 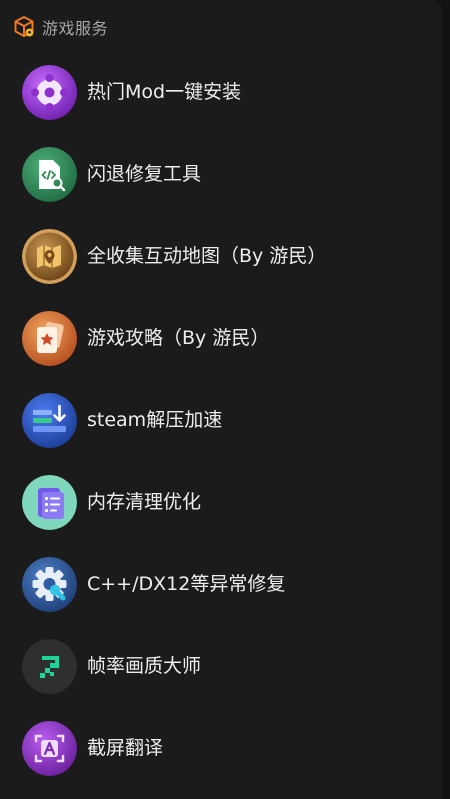 I want to click on service-item-label: 帧率画质大师, so click(x=144, y=666).